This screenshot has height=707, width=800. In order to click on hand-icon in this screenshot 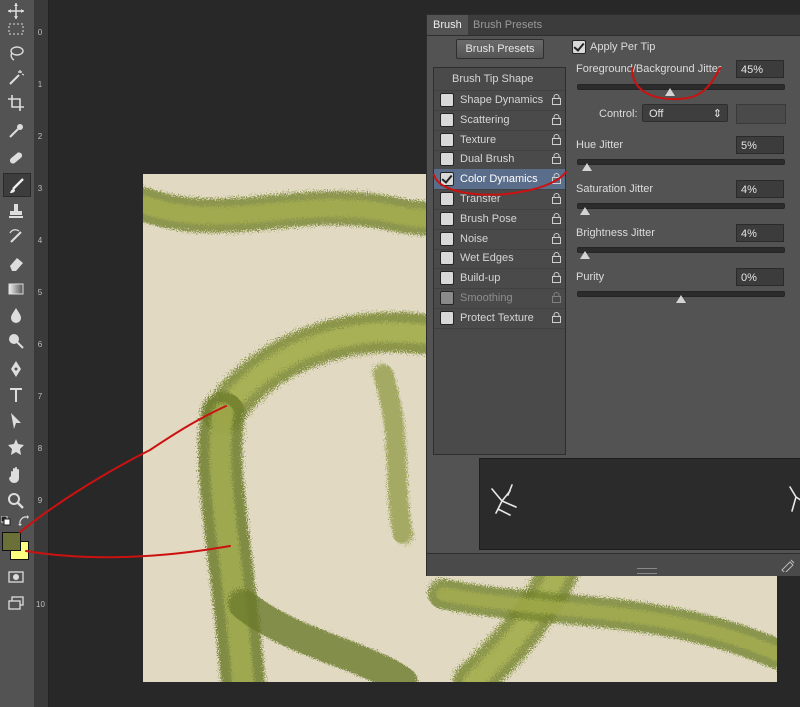, I will do `click(16, 475)`.